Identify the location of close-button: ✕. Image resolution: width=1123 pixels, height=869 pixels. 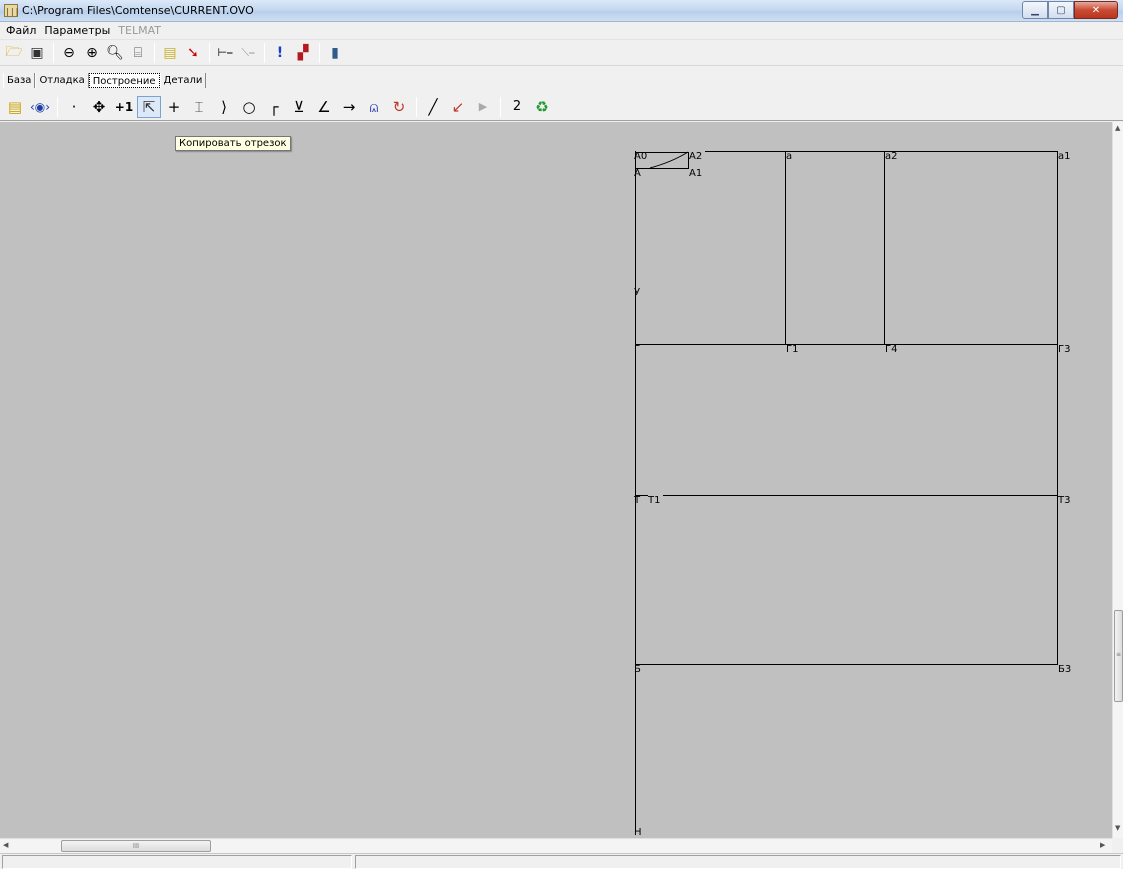
(1096, 10).